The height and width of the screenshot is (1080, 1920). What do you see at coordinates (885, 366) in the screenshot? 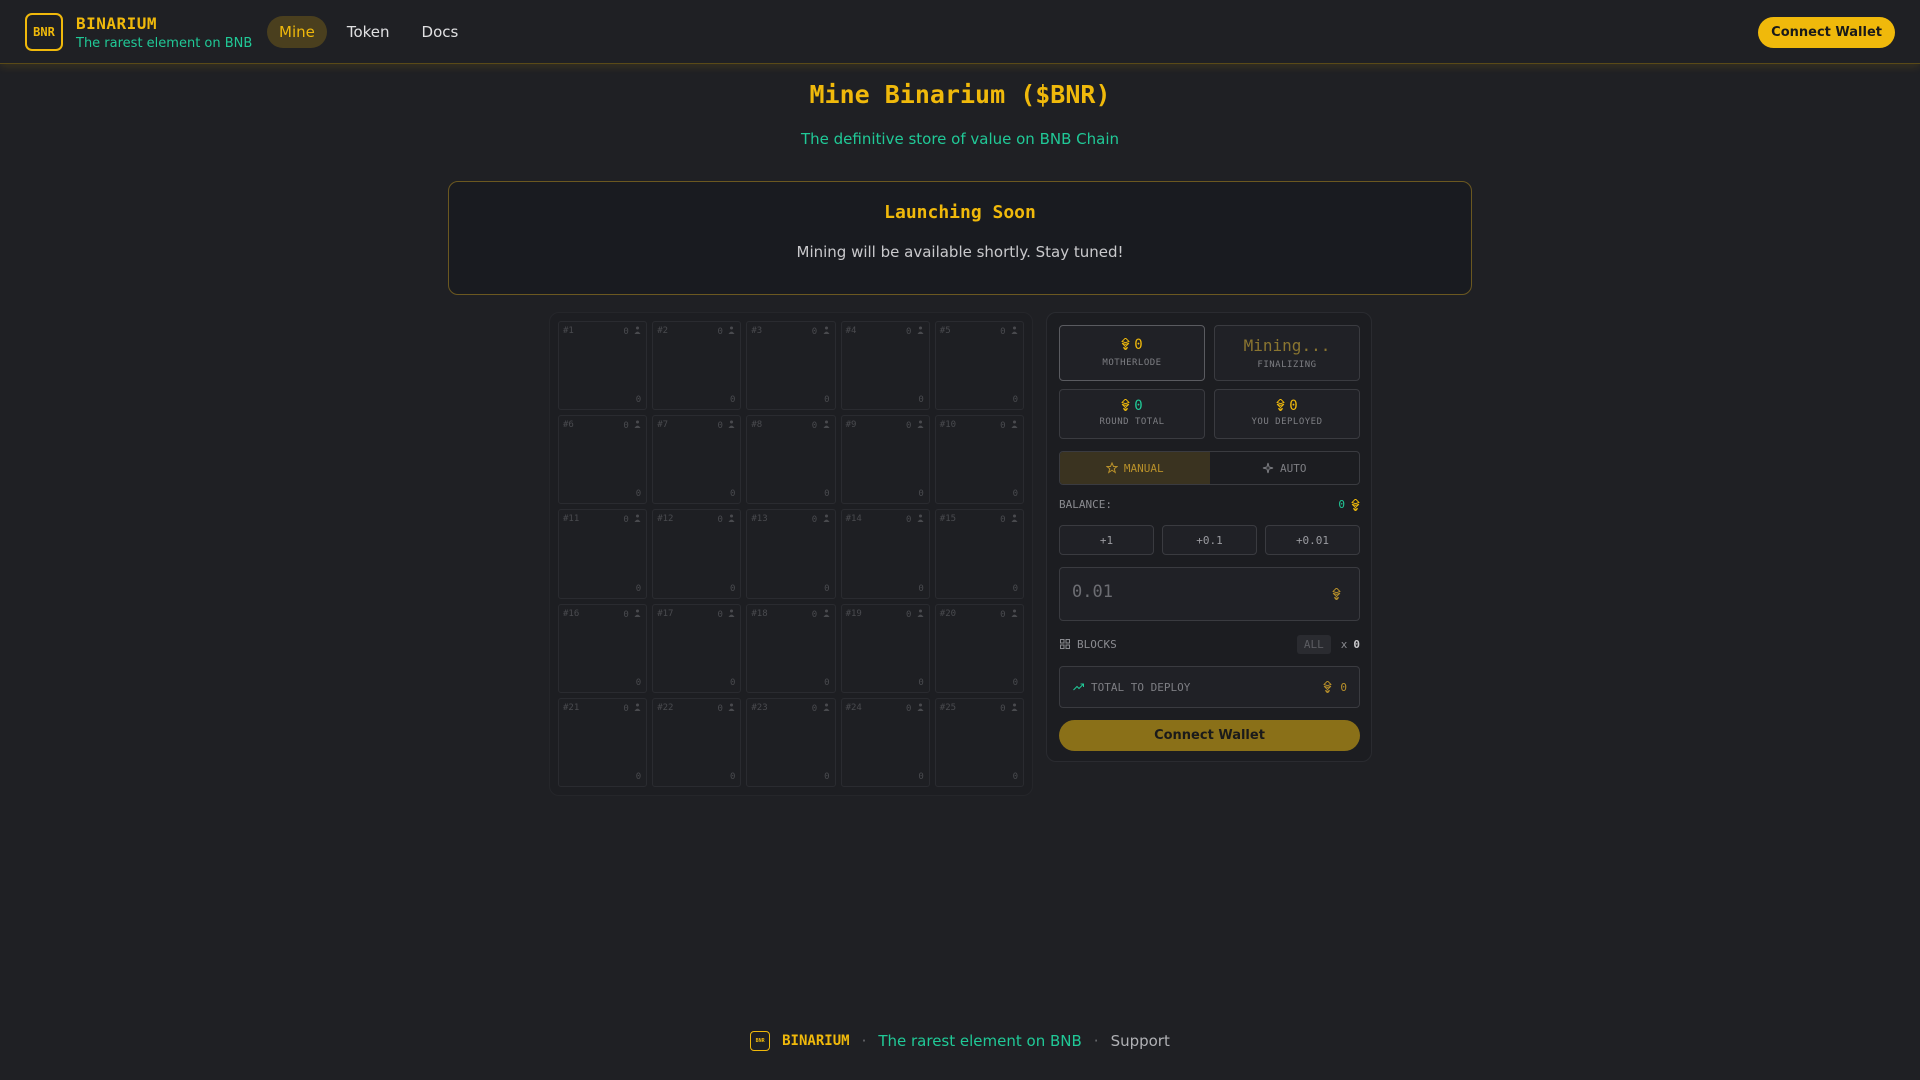
I see `grid-block-cell: #4 0 0` at bounding box center [885, 366].